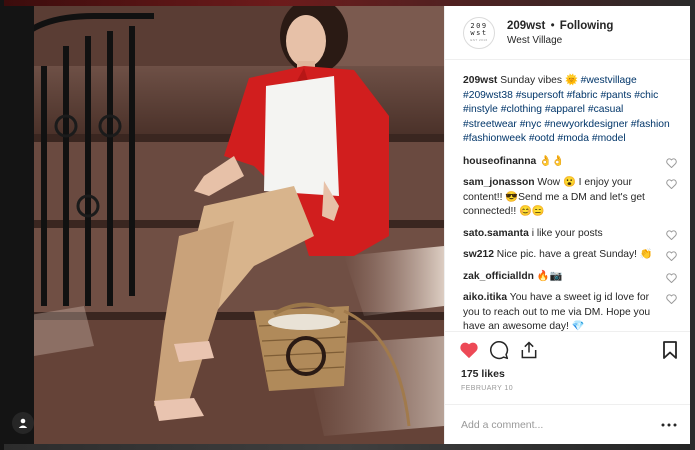 The height and width of the screenshot is (450, 695). What do you see at coordinates (498, 276) in the screenshot?
I see `comment-username: zak_officialldn` at bounding box center [498, 276].